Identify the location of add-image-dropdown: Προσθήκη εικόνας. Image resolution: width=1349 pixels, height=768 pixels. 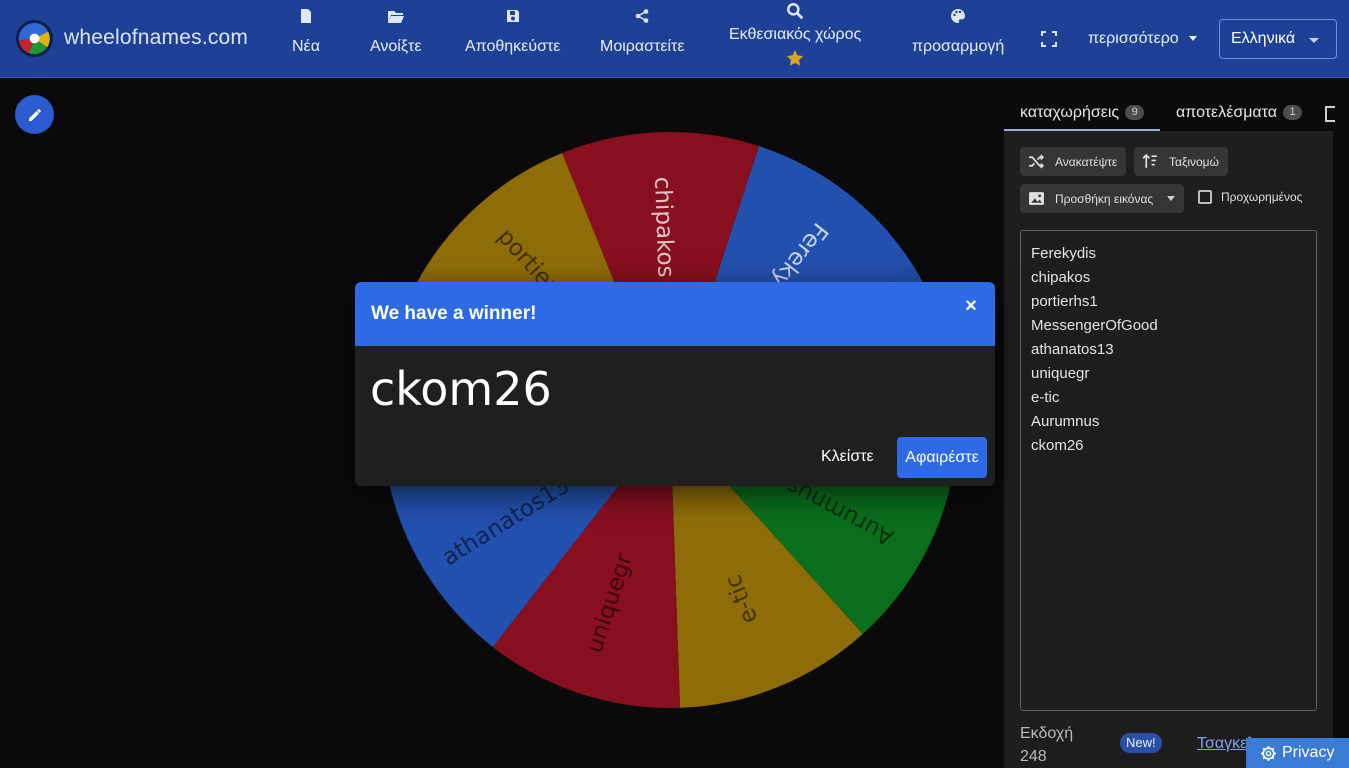
(1102, 198).